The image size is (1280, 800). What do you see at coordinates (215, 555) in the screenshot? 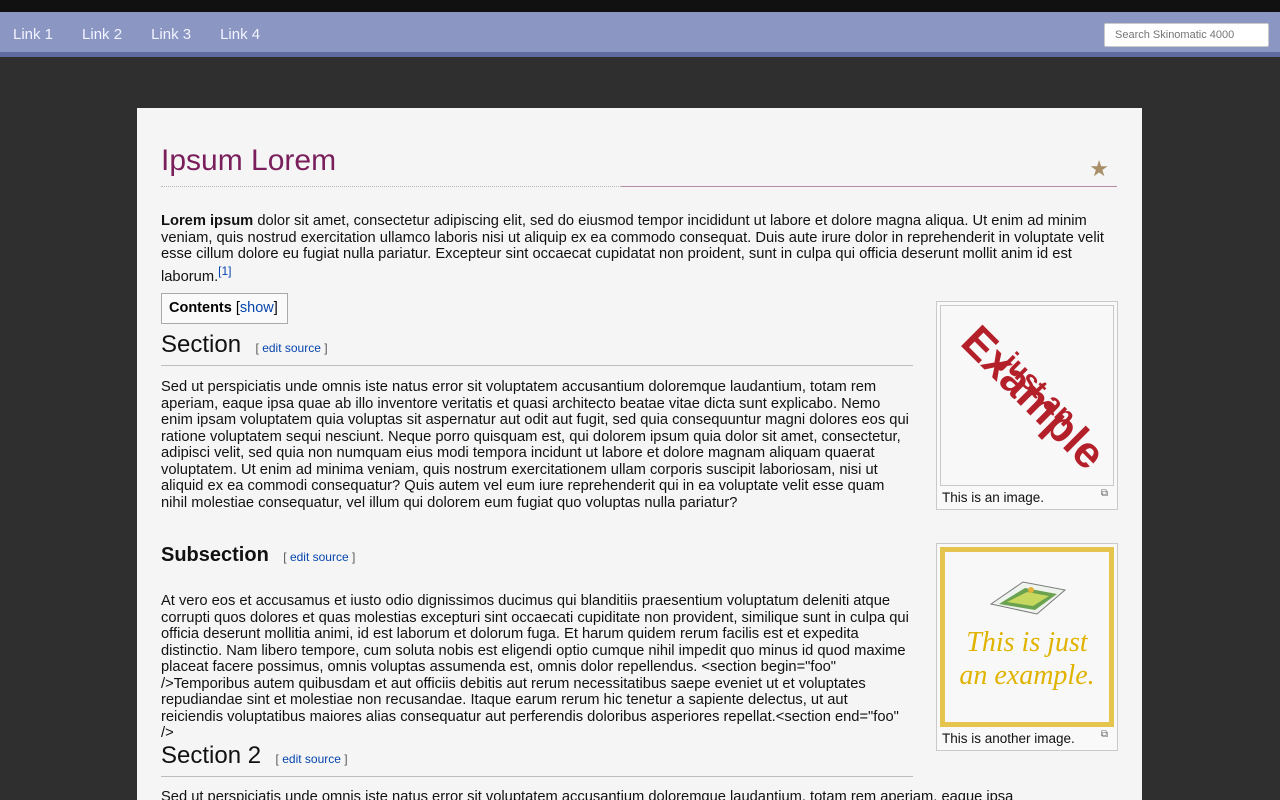
I see `subsection-title: Subsection` at bounding box center [215, 555].